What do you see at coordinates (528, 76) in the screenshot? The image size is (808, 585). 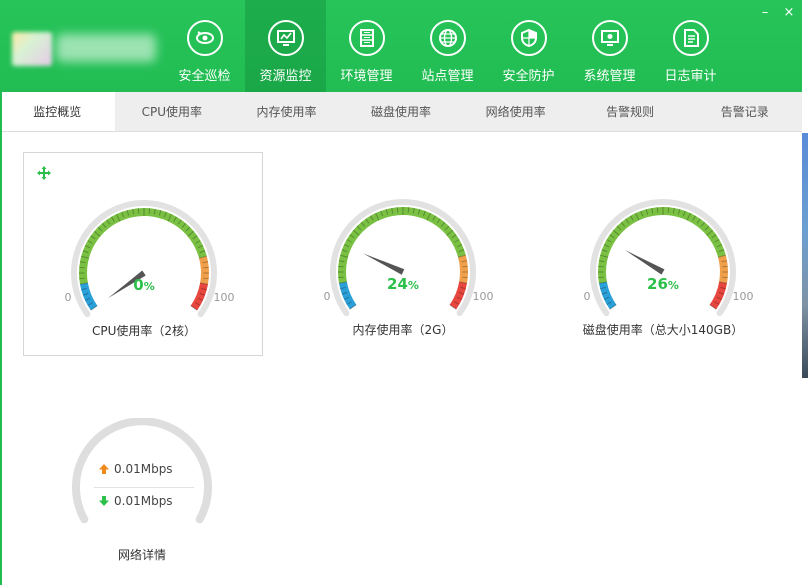 I see `nav-label: 安全防护` at bounding box center [528, 76].